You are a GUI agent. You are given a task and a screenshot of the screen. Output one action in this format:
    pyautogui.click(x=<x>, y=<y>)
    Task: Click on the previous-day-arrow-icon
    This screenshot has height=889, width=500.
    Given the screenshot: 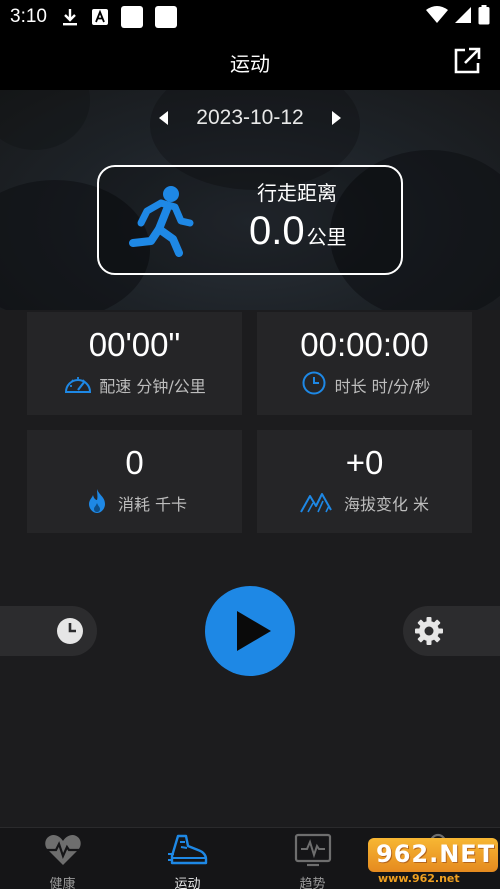 What is the action you would take?
    pyautogui.click(x=164, y=118)
    